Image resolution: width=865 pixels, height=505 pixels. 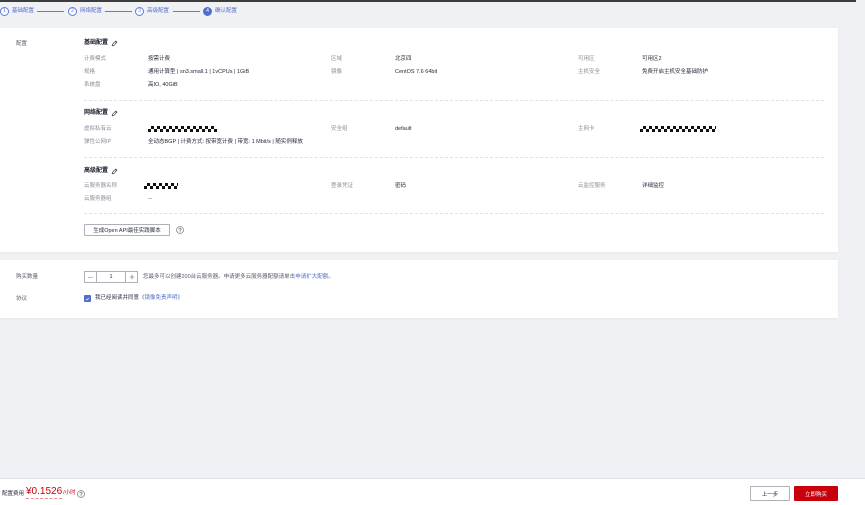 What do you see at coordinates (592, 186) in the screenshot?
I see `monitoring-label: 云监控服务` at bounding box center [592, 186].